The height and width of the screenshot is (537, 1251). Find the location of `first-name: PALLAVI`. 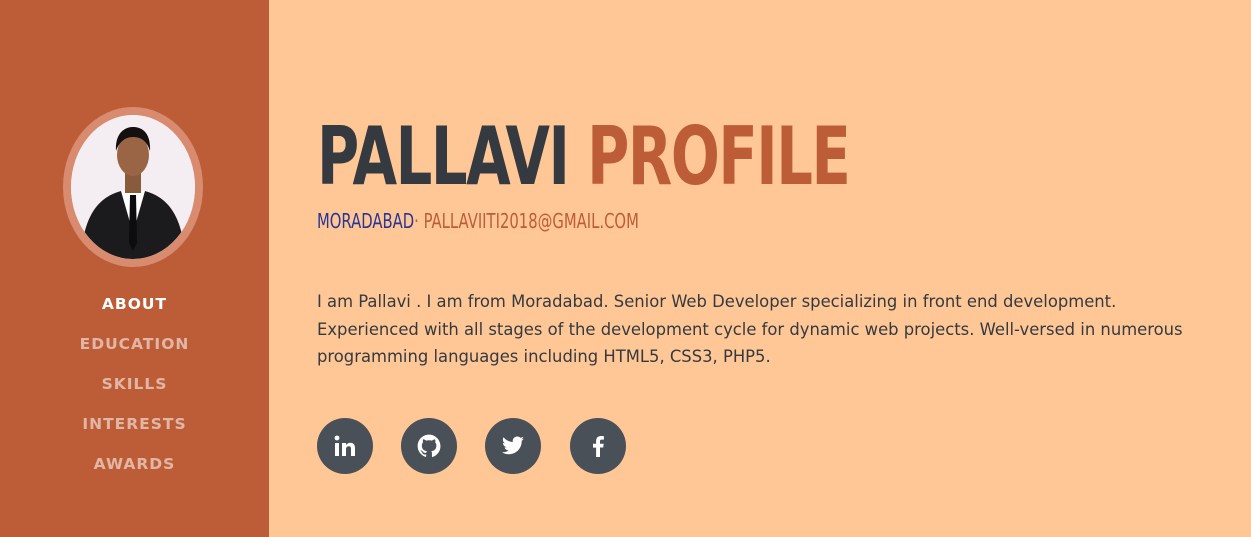

first-name: PALLAVI is located at coordinates (443, 156).